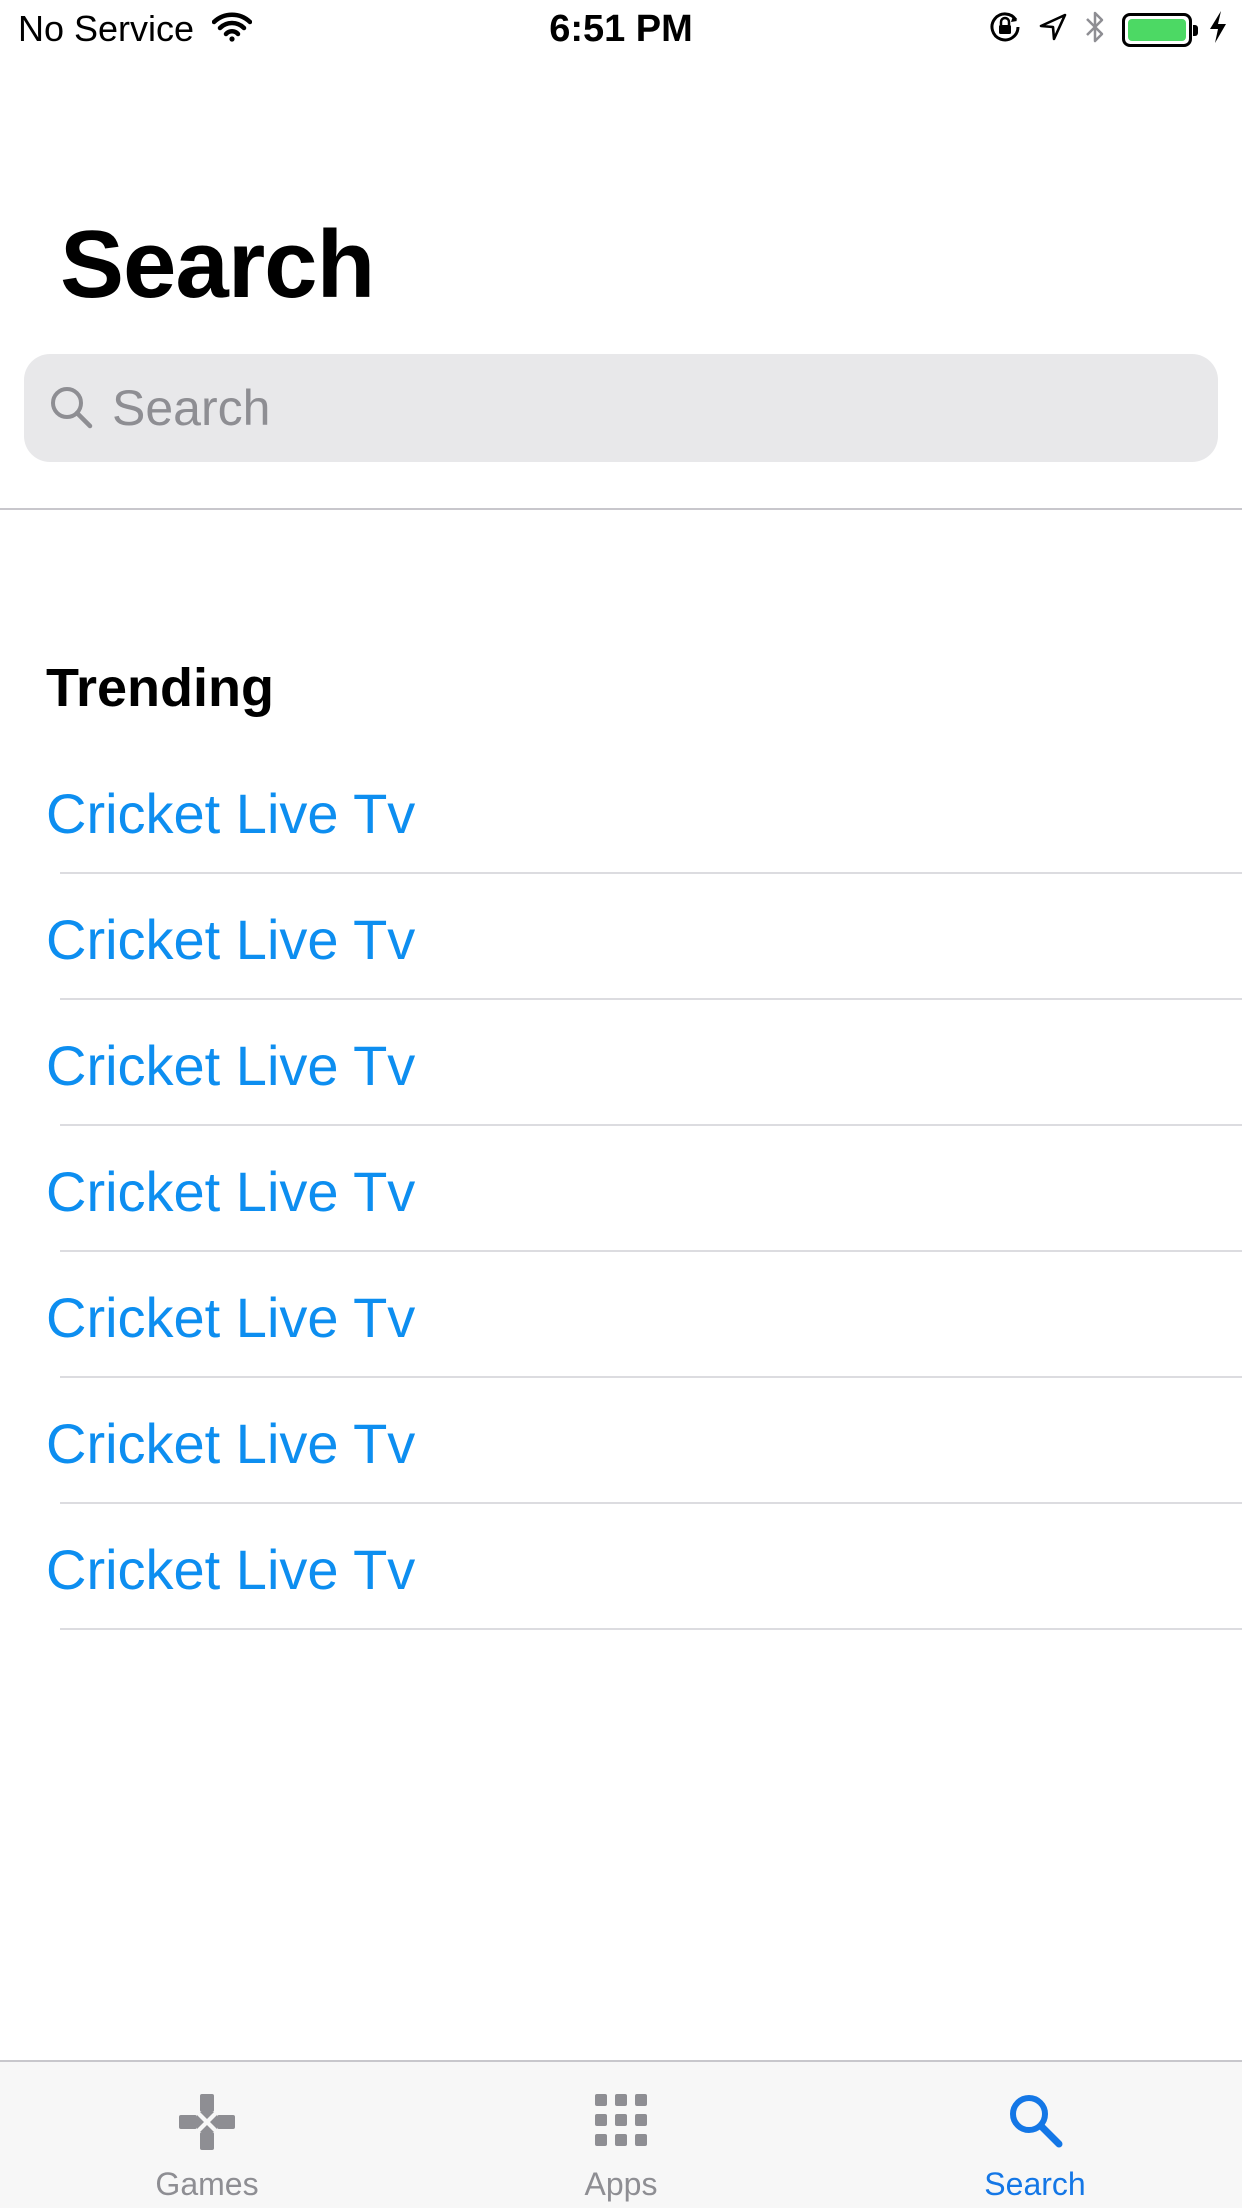 Image resolution: width=1242 pixels, height=2210 pixels. Describe the element at coordinates (1157, 29) in the screenshot. I see `battery-level` at that location.